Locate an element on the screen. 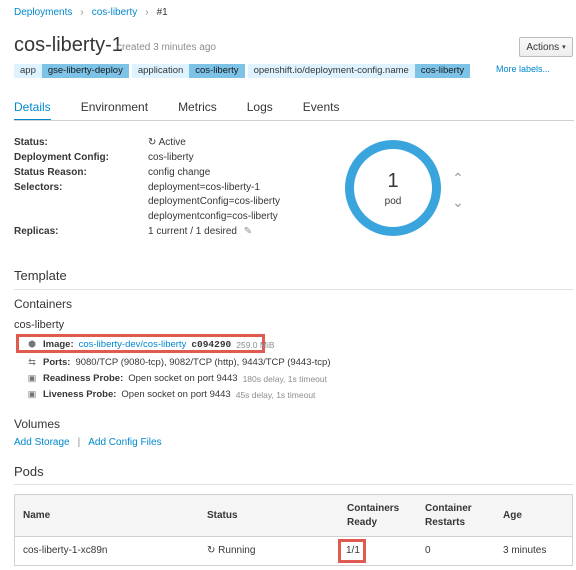 The image size is (576, 570). pod-restarts: 0 is located at coordinates (428, 550).